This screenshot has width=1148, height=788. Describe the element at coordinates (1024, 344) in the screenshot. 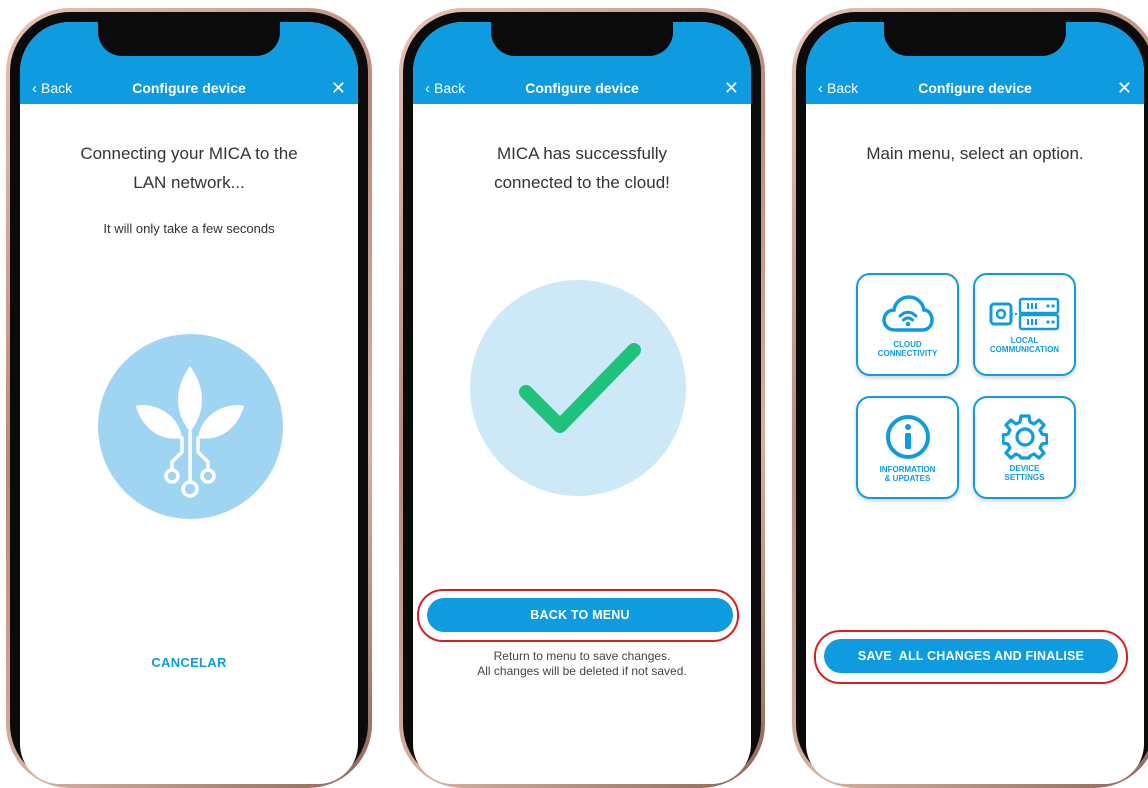

I see `tile-label: LOCAL COMMUNICATION` at that location.